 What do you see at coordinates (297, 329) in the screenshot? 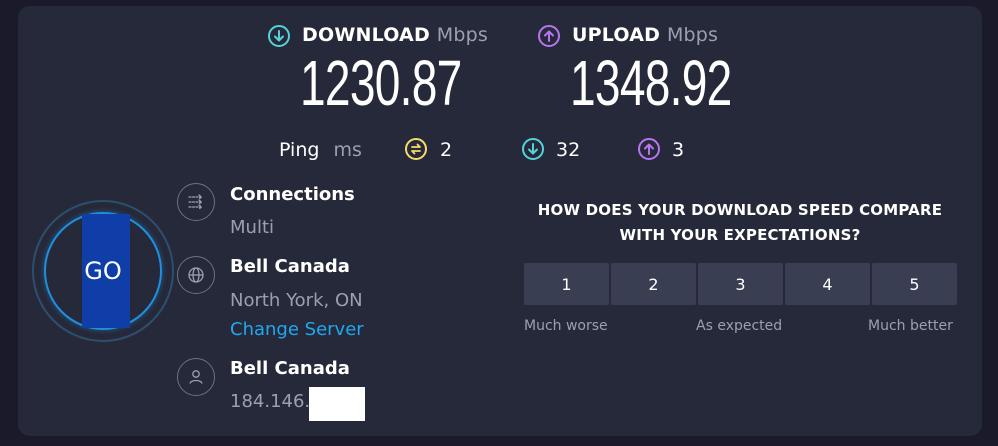
I see `change-server-link: Change Server` at bounding box center [297, 329].